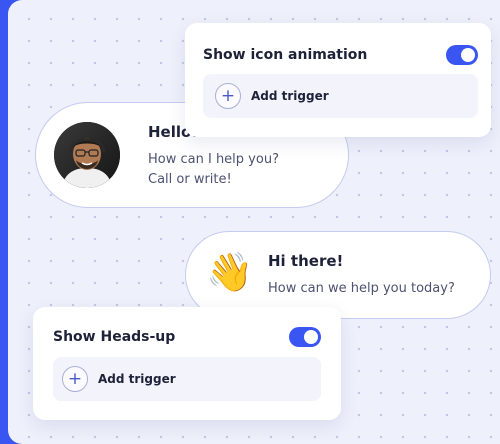 This screenshot has height=444, width=500. What do you see at coordinates (230, 272) in the screenshot?
I see `waving-hand-icon: 👋` at bounding box center [230, 272].